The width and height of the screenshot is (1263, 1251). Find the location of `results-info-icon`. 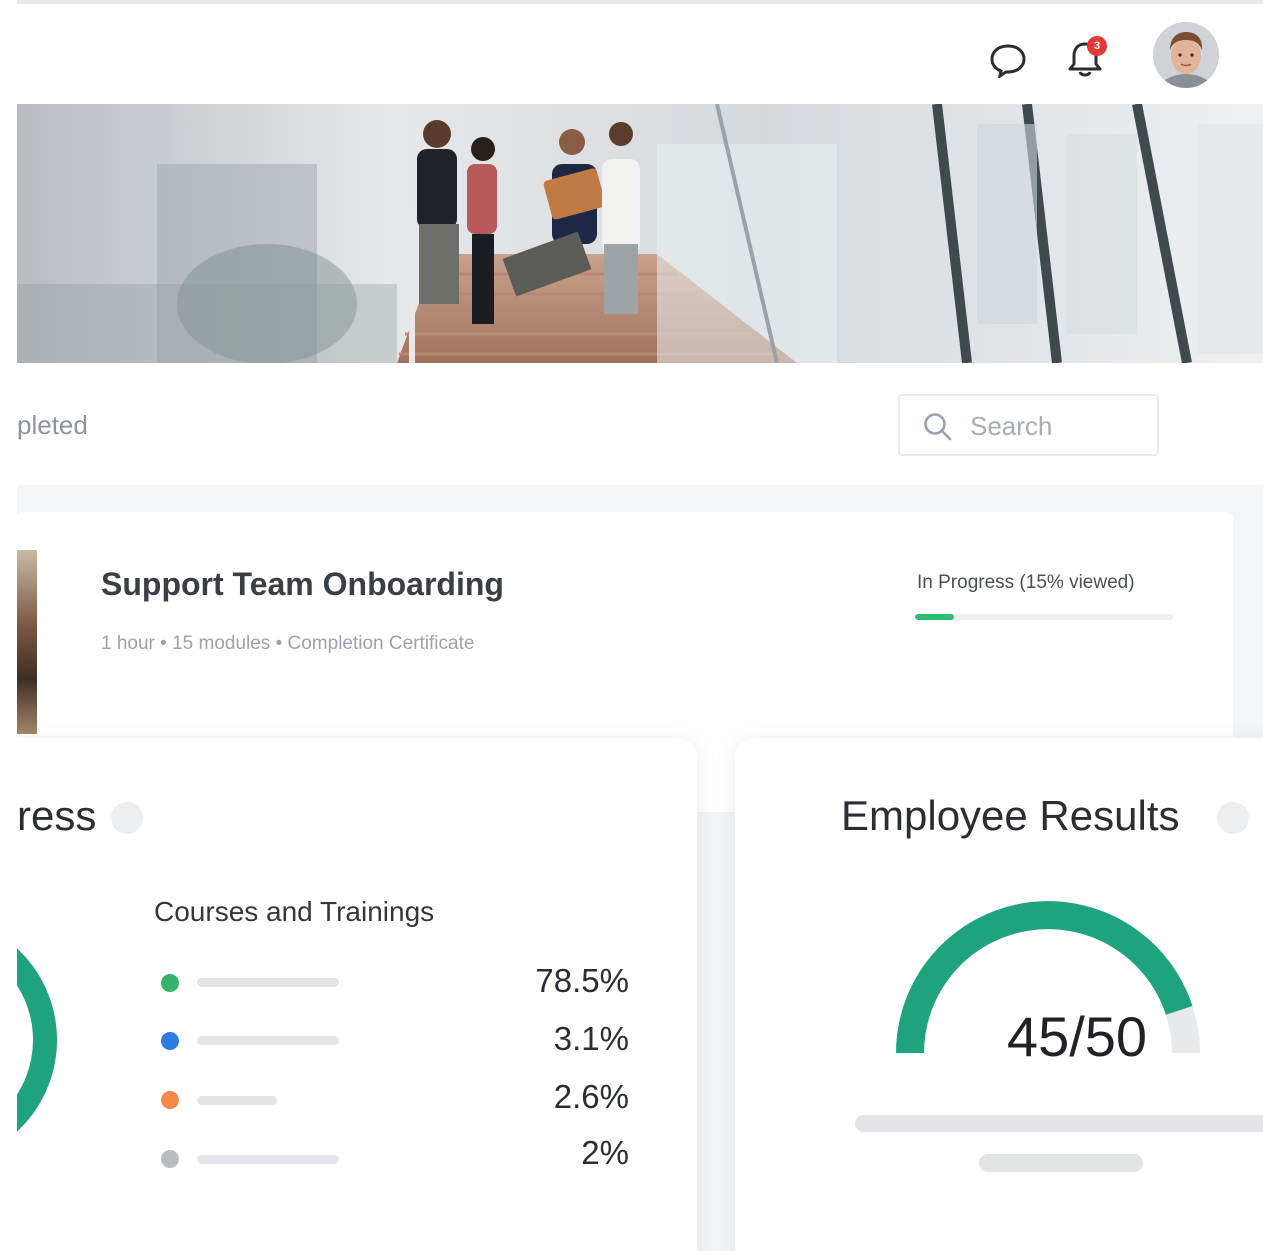

results-info-icon is located at coordinates (1233, 818).